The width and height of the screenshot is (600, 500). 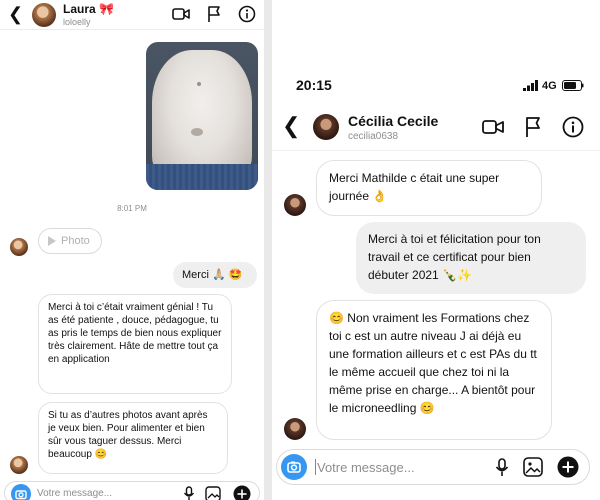 What do you see at coordinates (436, 150) in the screenshot?
I see `header-divider` at bounding box center [436, 150].